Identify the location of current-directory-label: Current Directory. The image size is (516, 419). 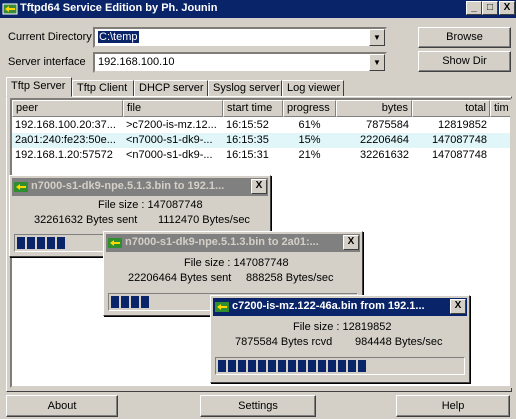
(50, 37).